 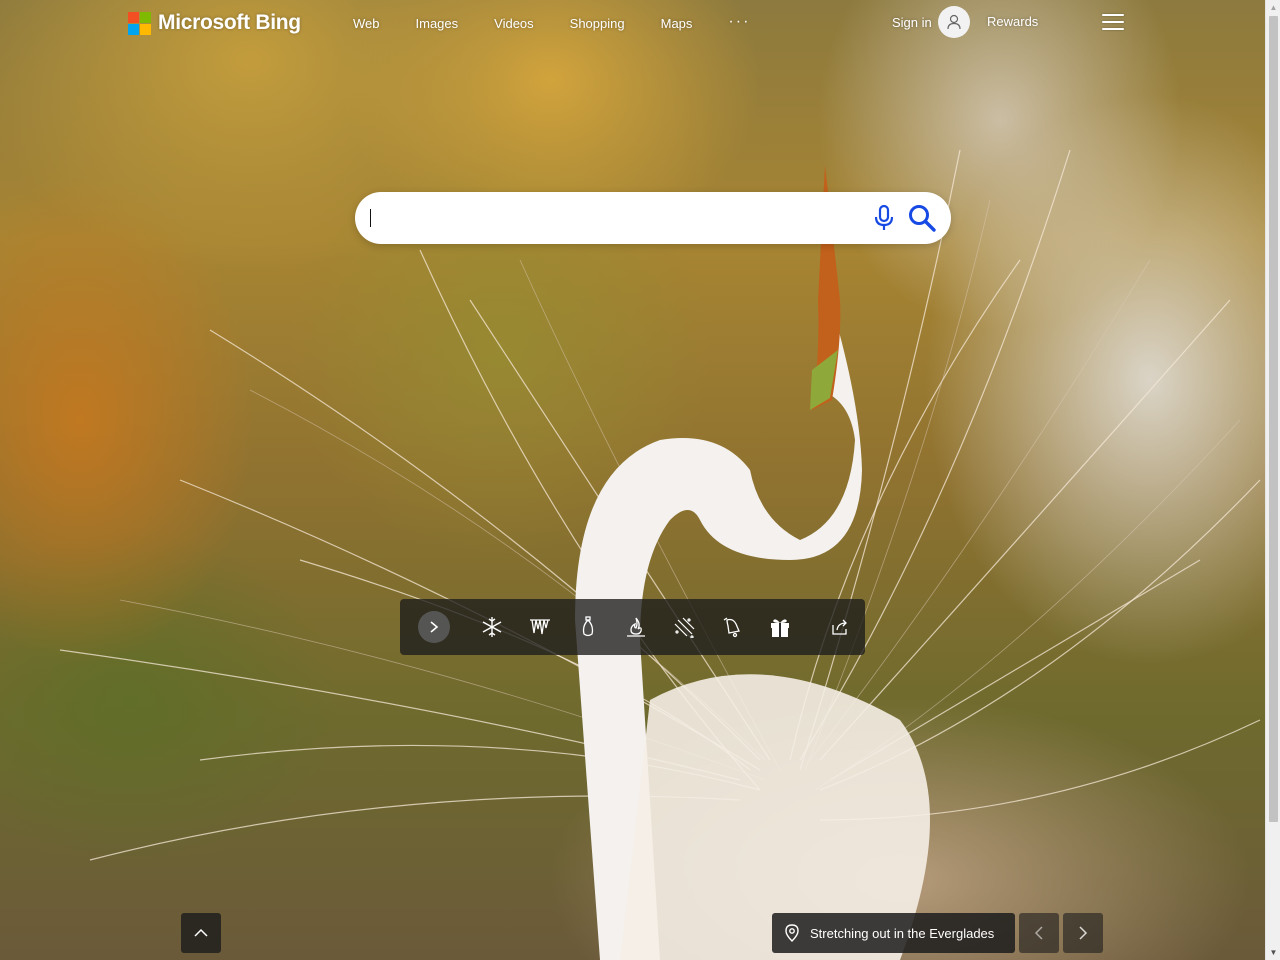 What do you see at coordinates (492, 627) in the screenshot?
I see `snowflake-icon` at bounding box center [492, 627].